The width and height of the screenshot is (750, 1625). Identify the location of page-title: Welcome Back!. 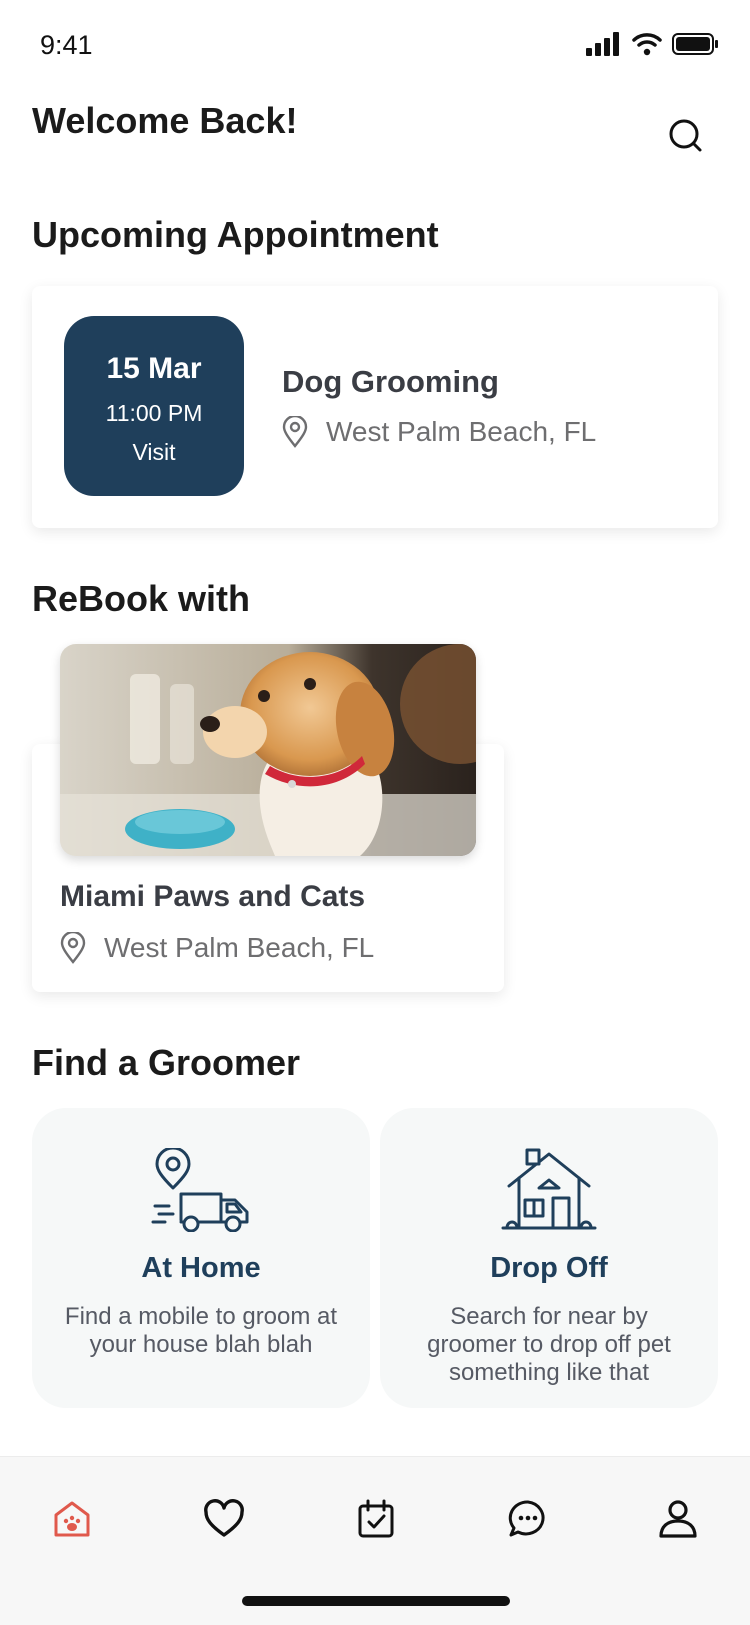
(165, 120).